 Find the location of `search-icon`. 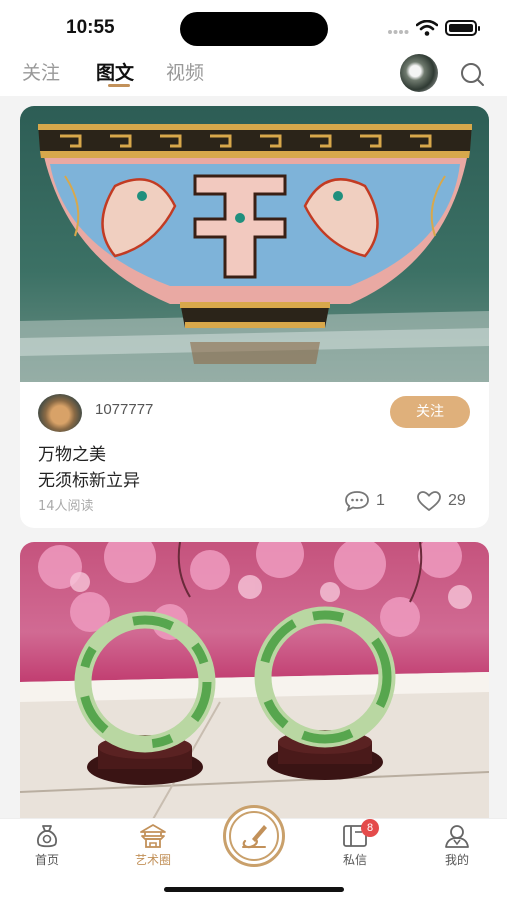

search-icon is located at coordinates (472, 74).